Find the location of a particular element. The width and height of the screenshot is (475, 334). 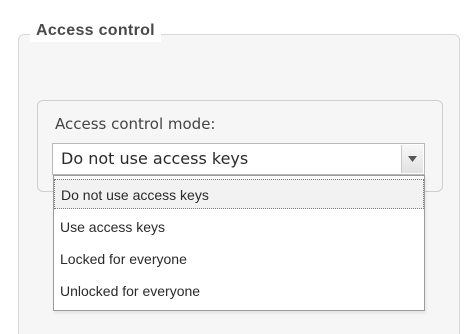

select-selected-value: Do not use access keys is located at coordinates (155, 158).